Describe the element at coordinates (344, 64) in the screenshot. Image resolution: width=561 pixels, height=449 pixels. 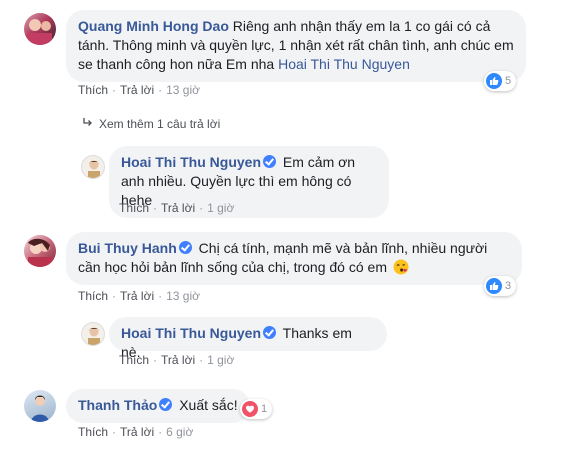
I see `mention-link: Hoai Thi Thu Nguyen` at that location.